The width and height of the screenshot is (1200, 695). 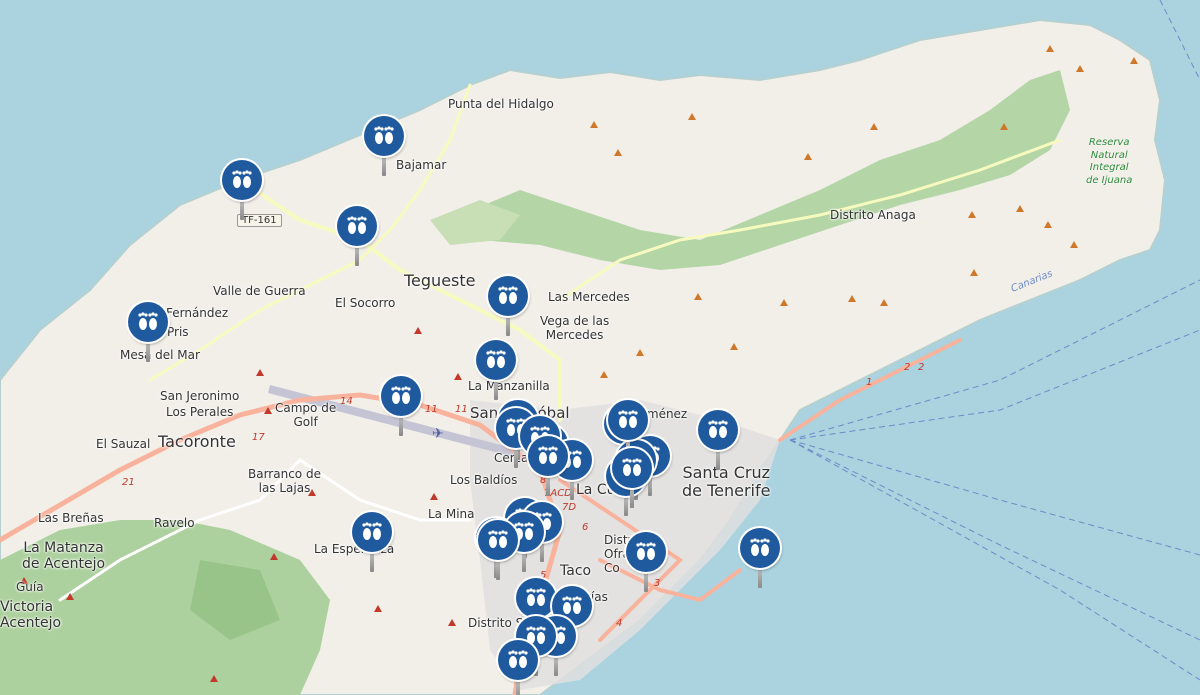 I want to click on place-label: Los Perales, so click(x=200, y=412).